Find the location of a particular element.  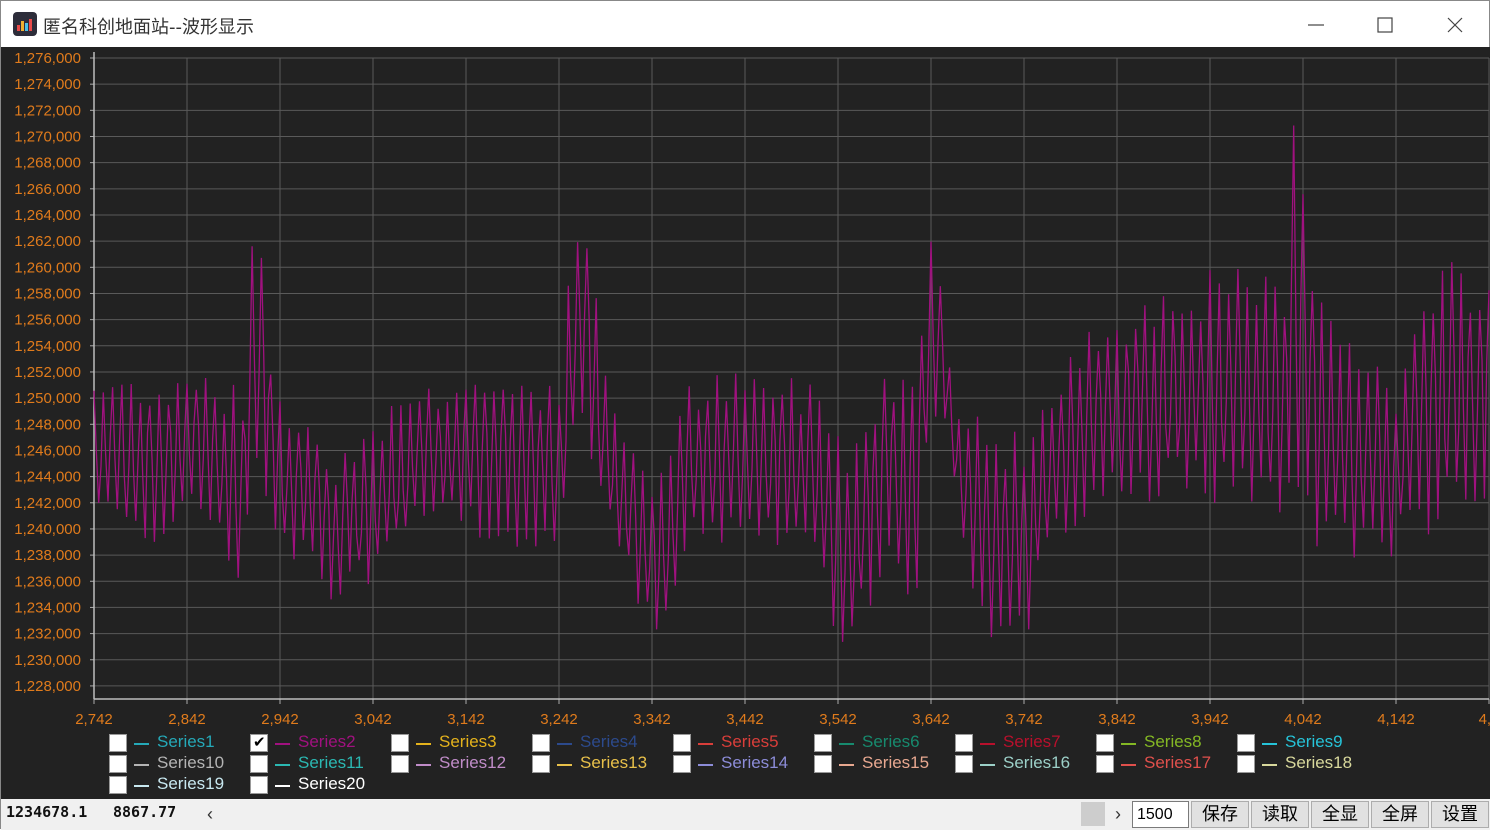

y-tick-label: 1,258,000 is located at coordinates (47, 293).